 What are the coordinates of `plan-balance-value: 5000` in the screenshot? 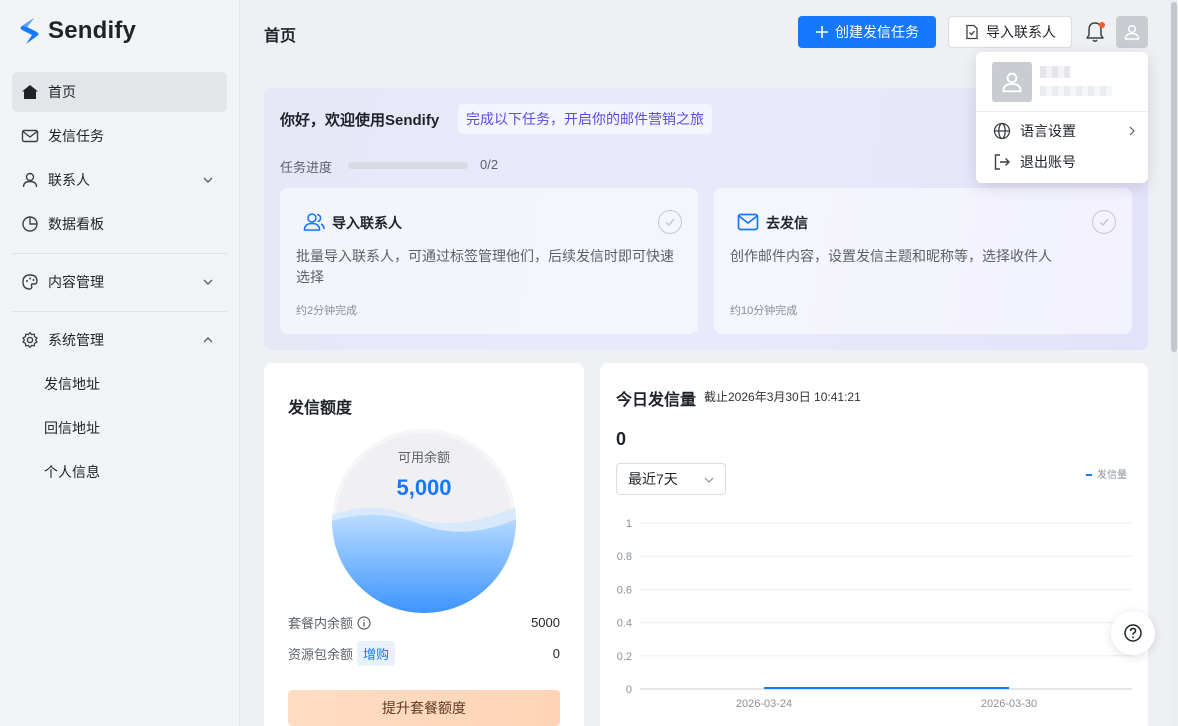 It's located at (545, 622).